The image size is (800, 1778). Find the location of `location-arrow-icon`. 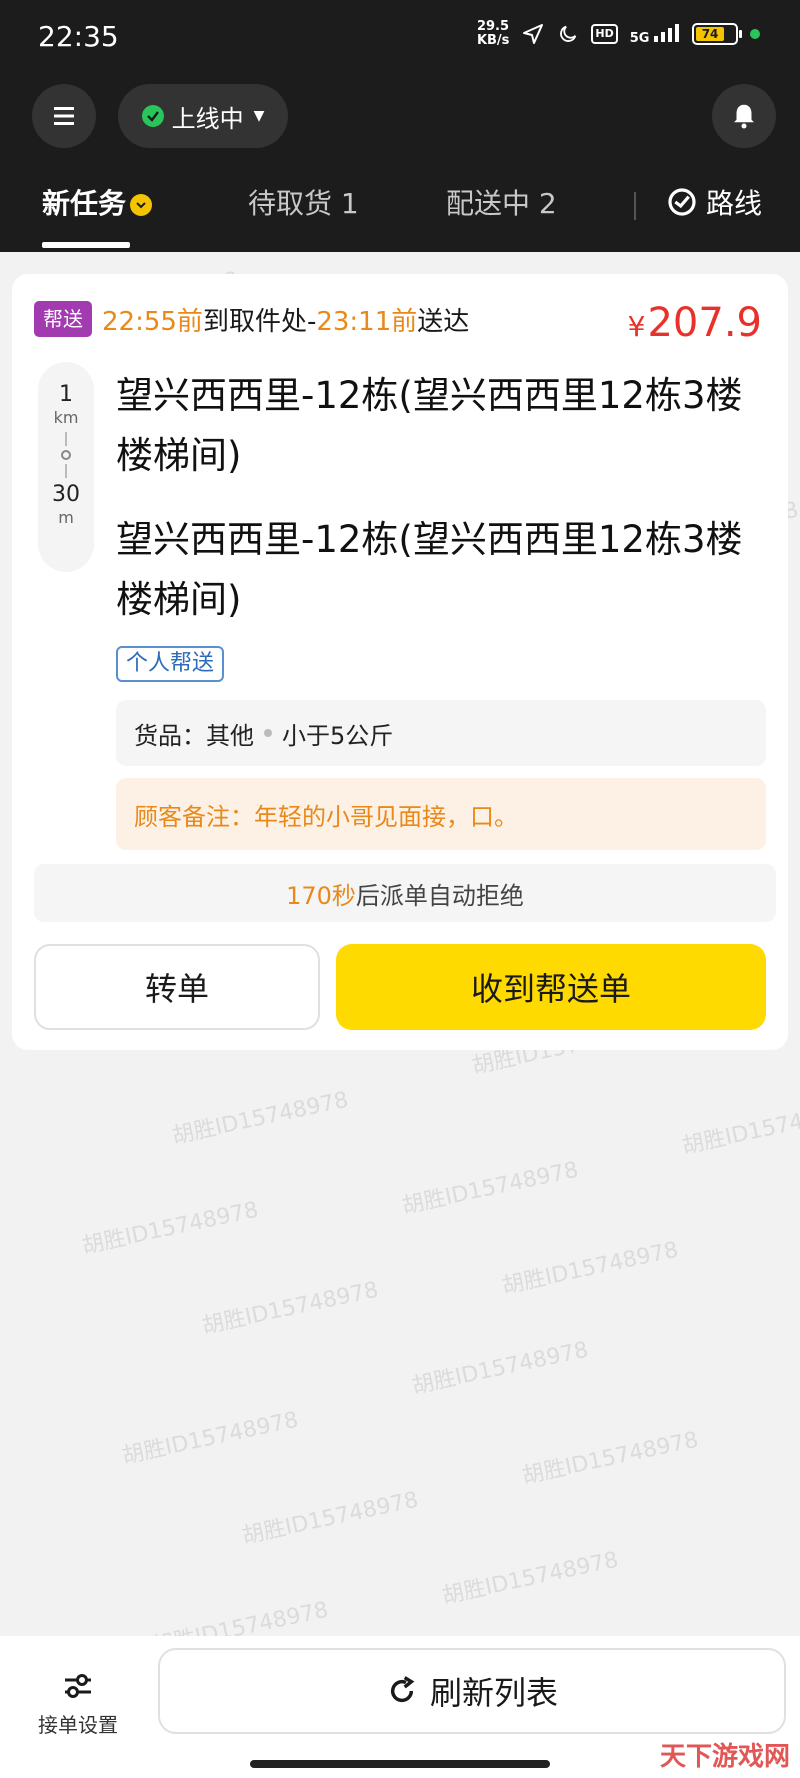

location-arrow-icon is located at coordinates (533, 34).